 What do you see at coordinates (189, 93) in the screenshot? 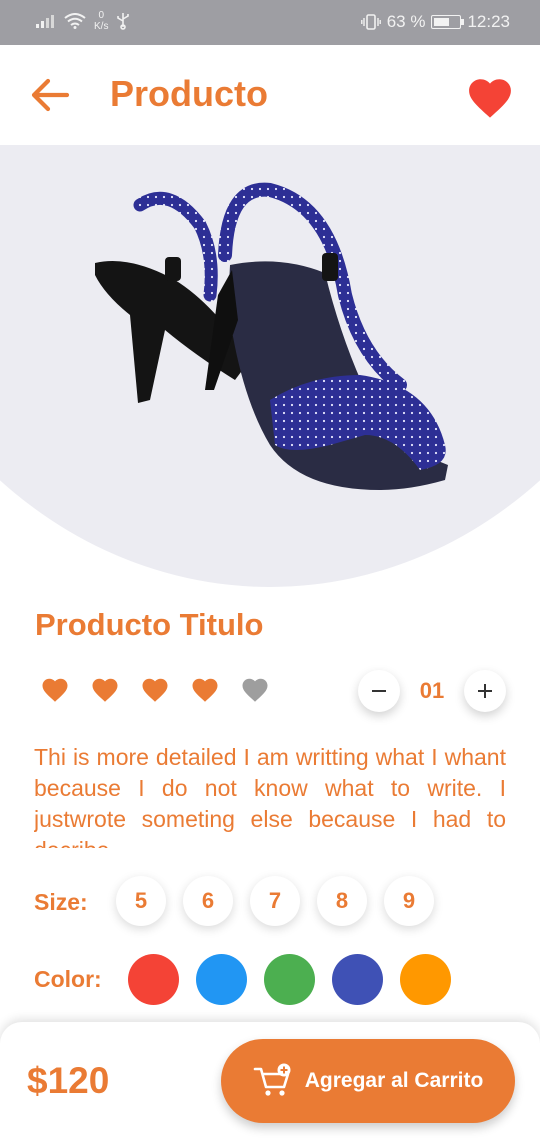
I see `page-title: Producto` at bounding box center [189, 93].